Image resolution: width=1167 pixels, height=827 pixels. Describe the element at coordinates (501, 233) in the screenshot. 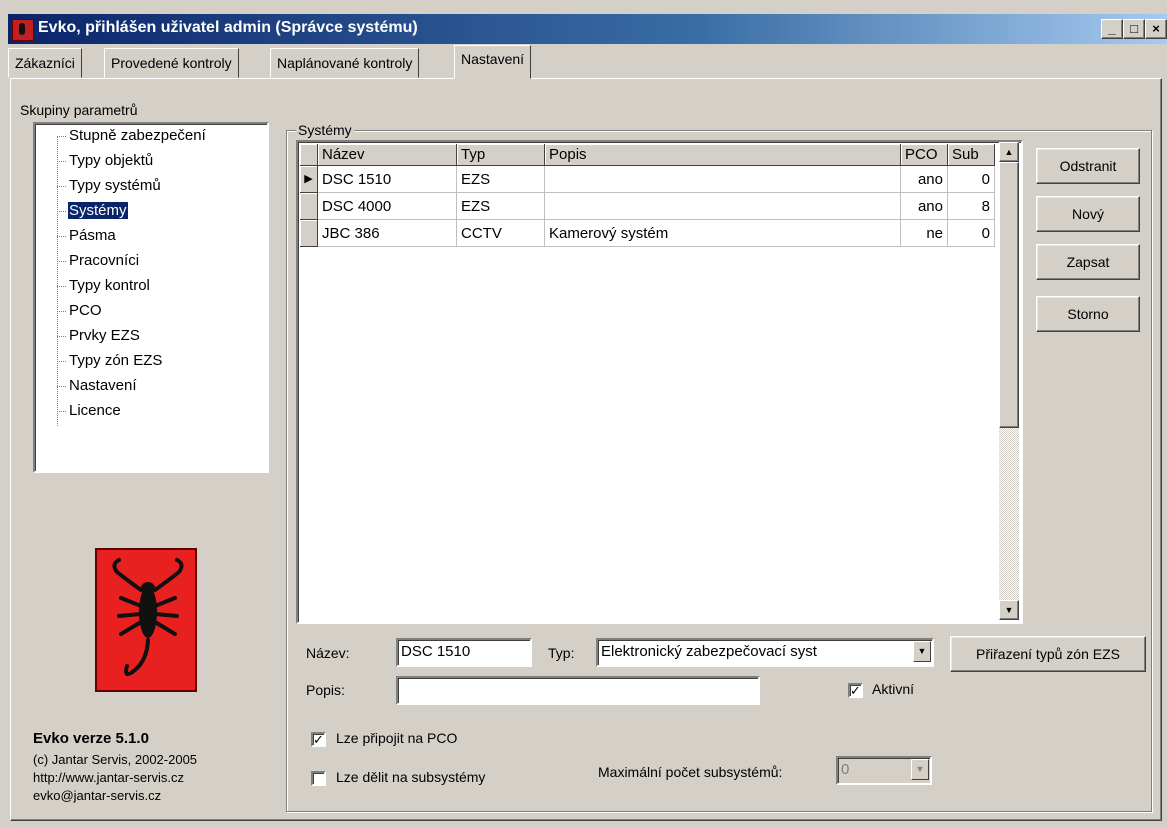

I see `table-cell: CCTV` at that location.